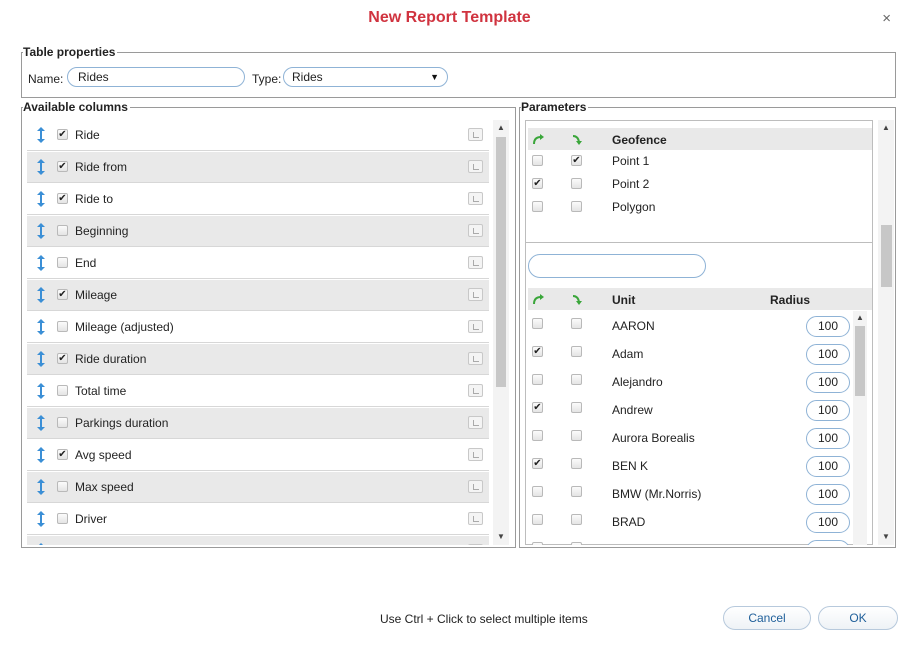 This screenshot has height=646, width=899. What do you see at coordinates (258, 327) in the screenshot?
I see `column-row: Mileage (adjusted)` at bounding box center [258, 327].